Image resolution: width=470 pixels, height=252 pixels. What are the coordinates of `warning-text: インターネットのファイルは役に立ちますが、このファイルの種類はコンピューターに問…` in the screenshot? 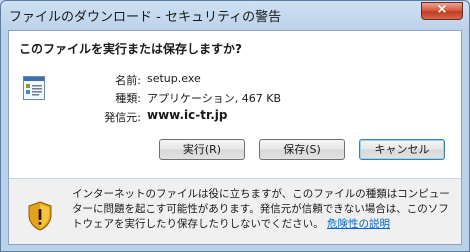 It's located at (261, 209).